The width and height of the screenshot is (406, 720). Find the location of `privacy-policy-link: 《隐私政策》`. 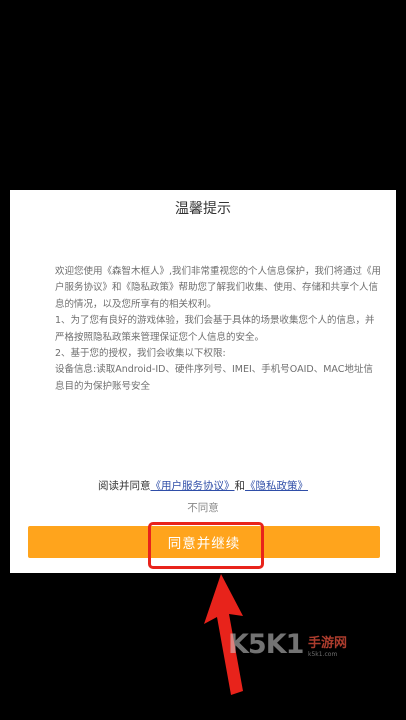

privacy-policy-link: 《隐私政策》 is located at coordinates (276, 486).